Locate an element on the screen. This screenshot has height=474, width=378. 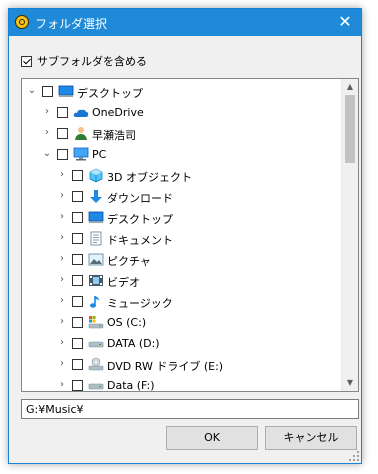
tree-item-label: ミュージック is located at coordinates (140, 303).